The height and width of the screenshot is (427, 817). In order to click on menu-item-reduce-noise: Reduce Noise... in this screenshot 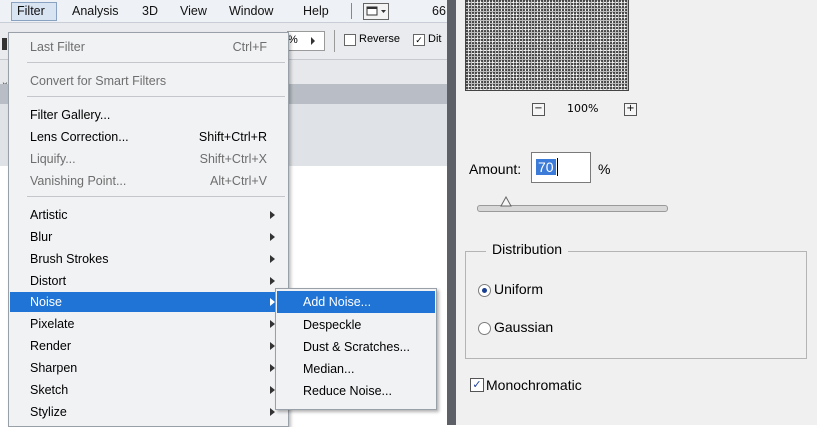, I will do `click(356, 391)`.